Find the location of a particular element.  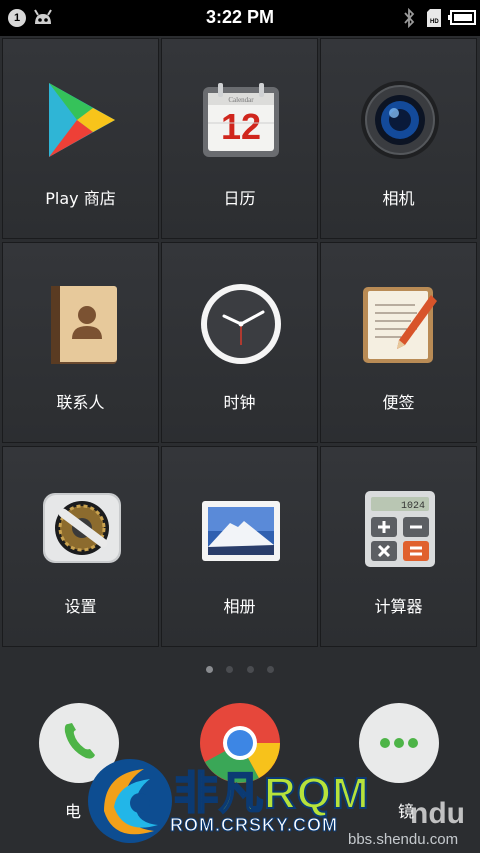

notes-icon is located at coordinates (400, 325).